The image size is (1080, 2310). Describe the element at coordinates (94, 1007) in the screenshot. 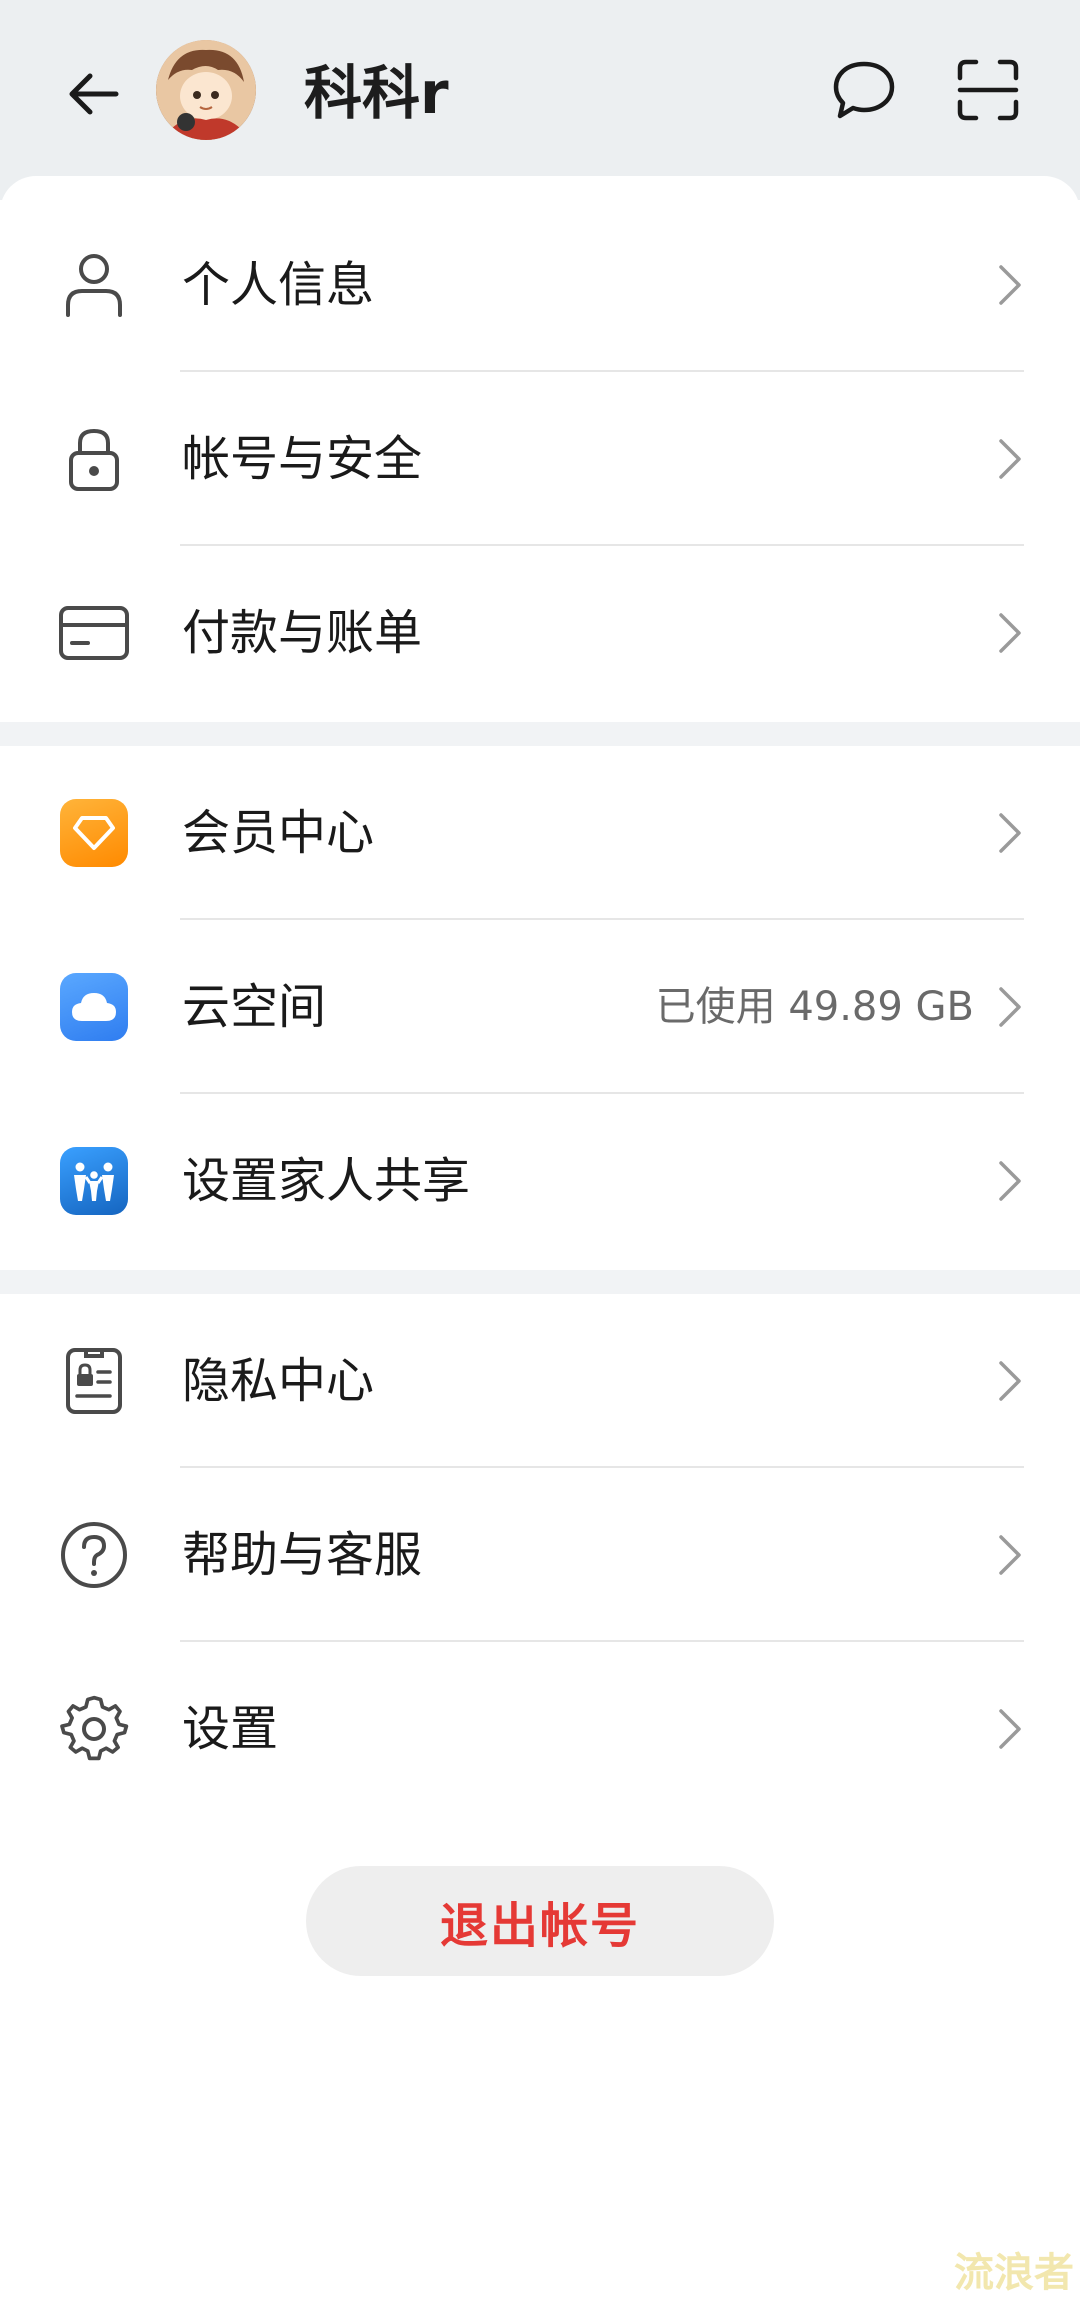

I see `cloud-icon` at that location.